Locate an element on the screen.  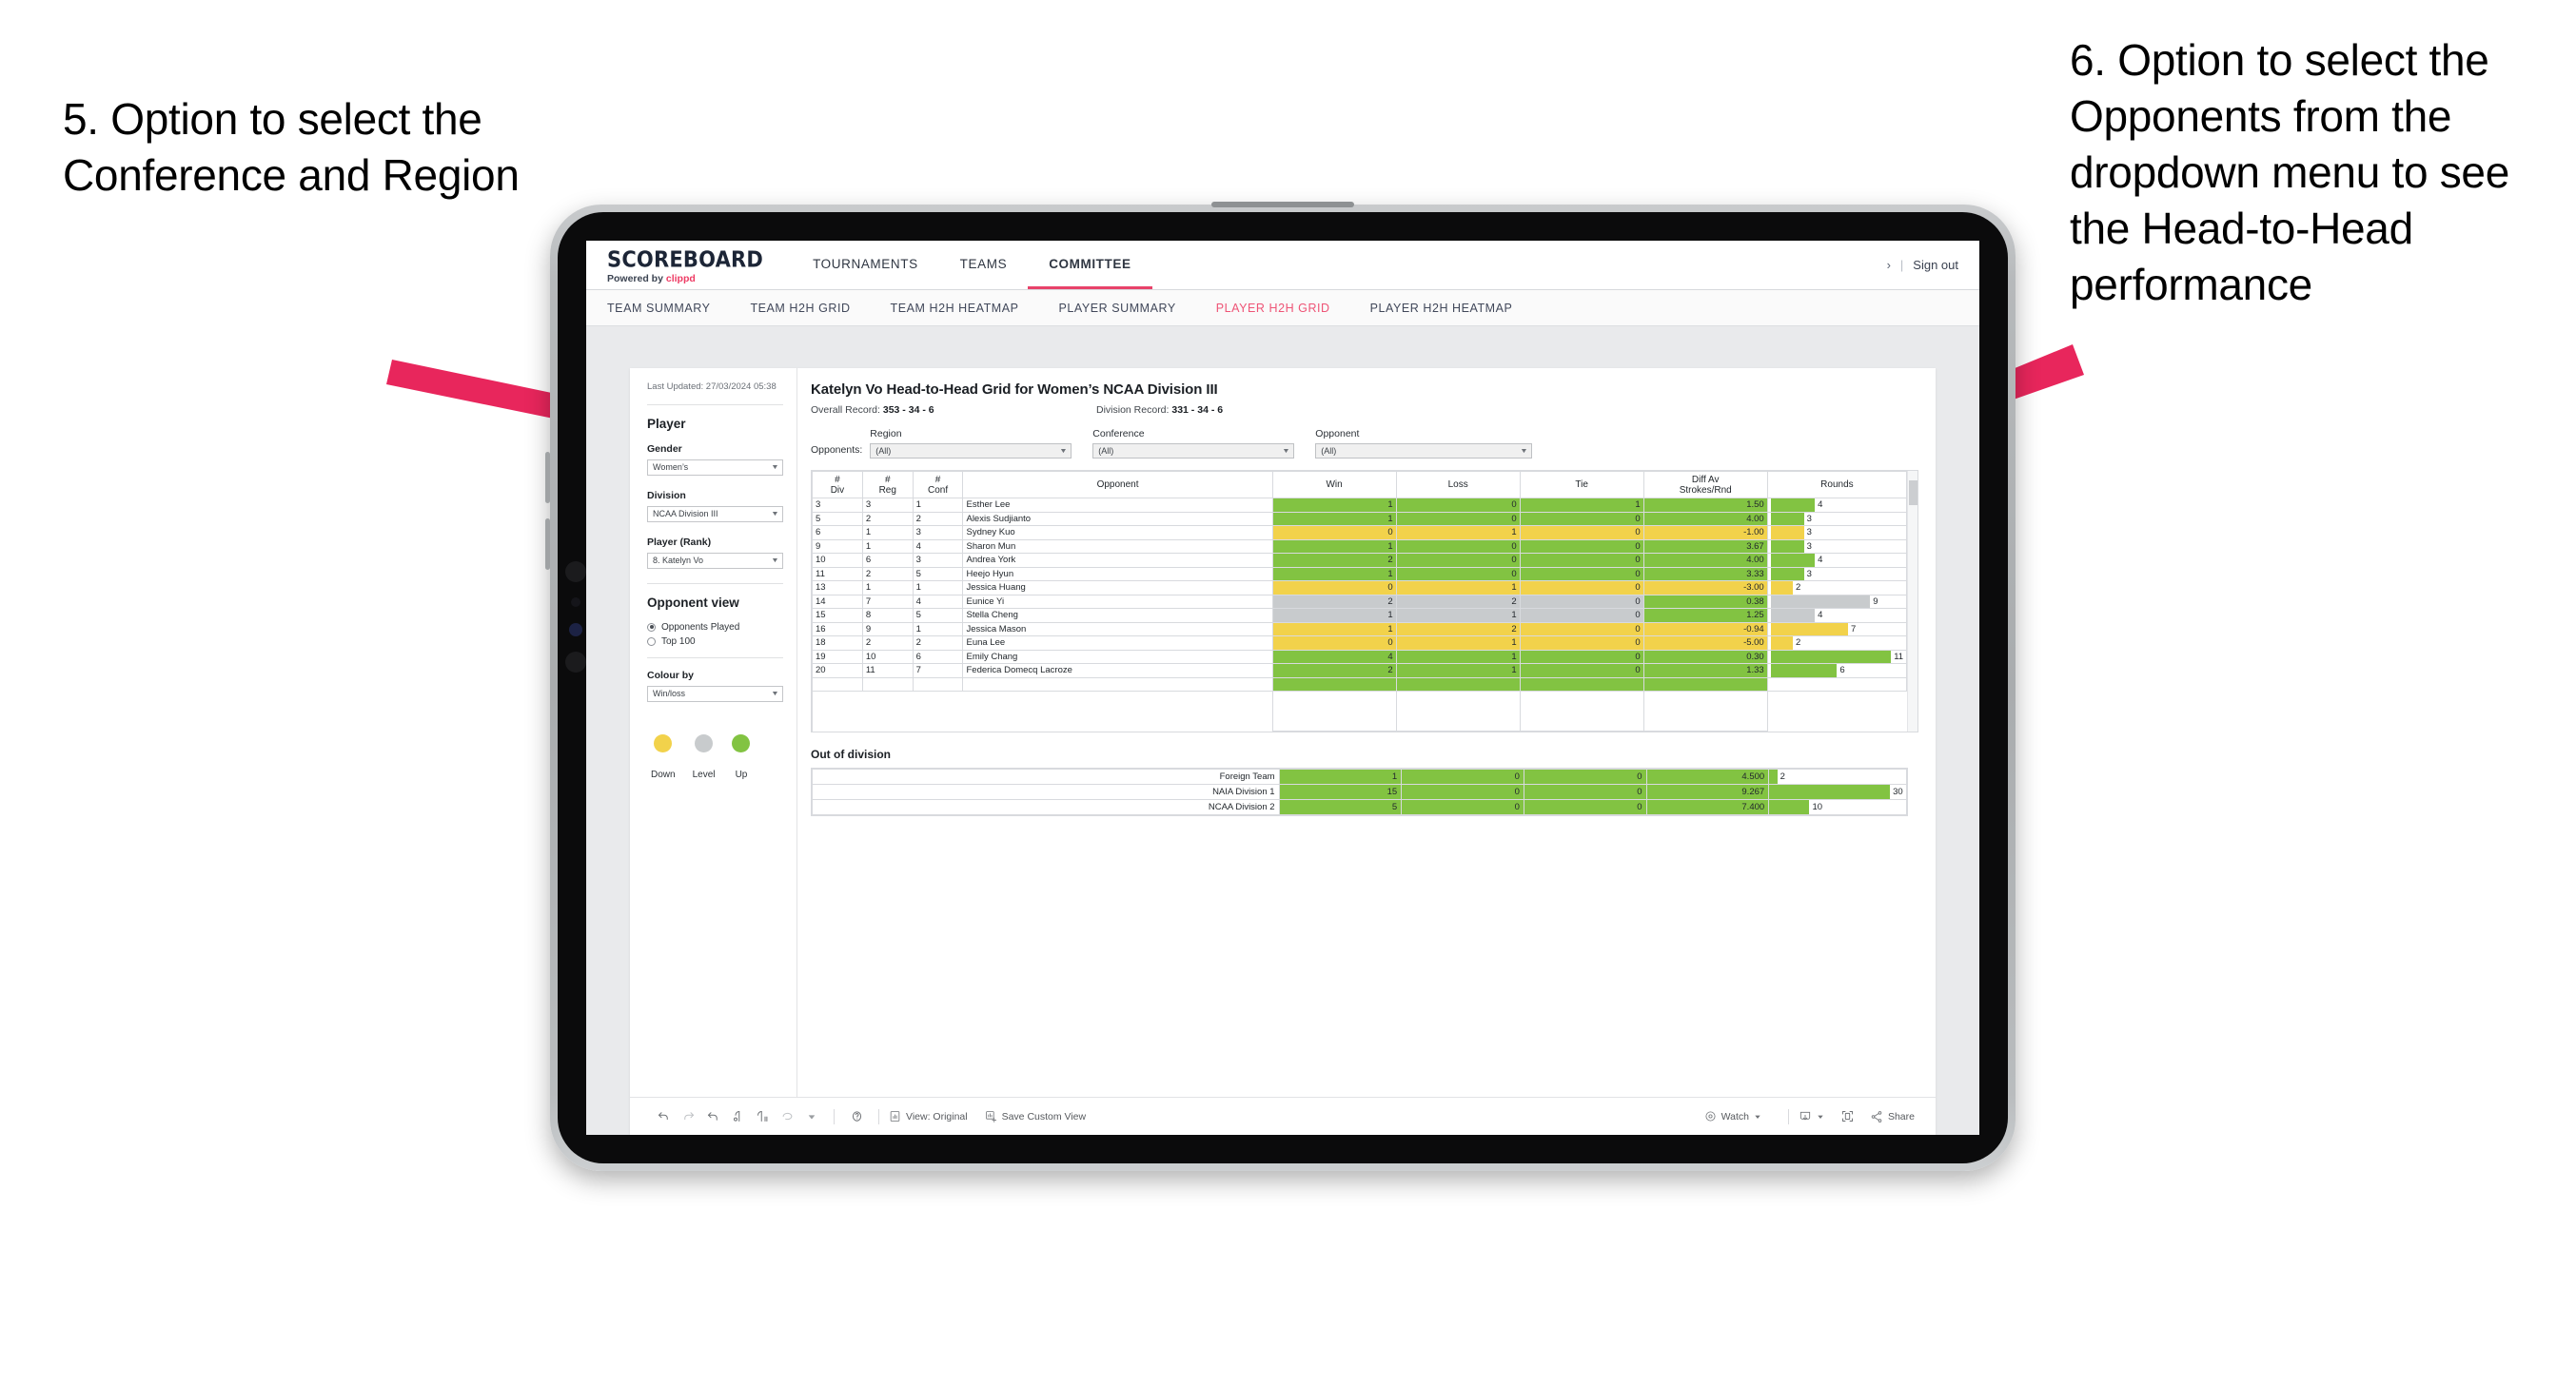
main-nav: TOURNAMENTS TEAMS COMMITTEE is located at coordinates (972, 265).